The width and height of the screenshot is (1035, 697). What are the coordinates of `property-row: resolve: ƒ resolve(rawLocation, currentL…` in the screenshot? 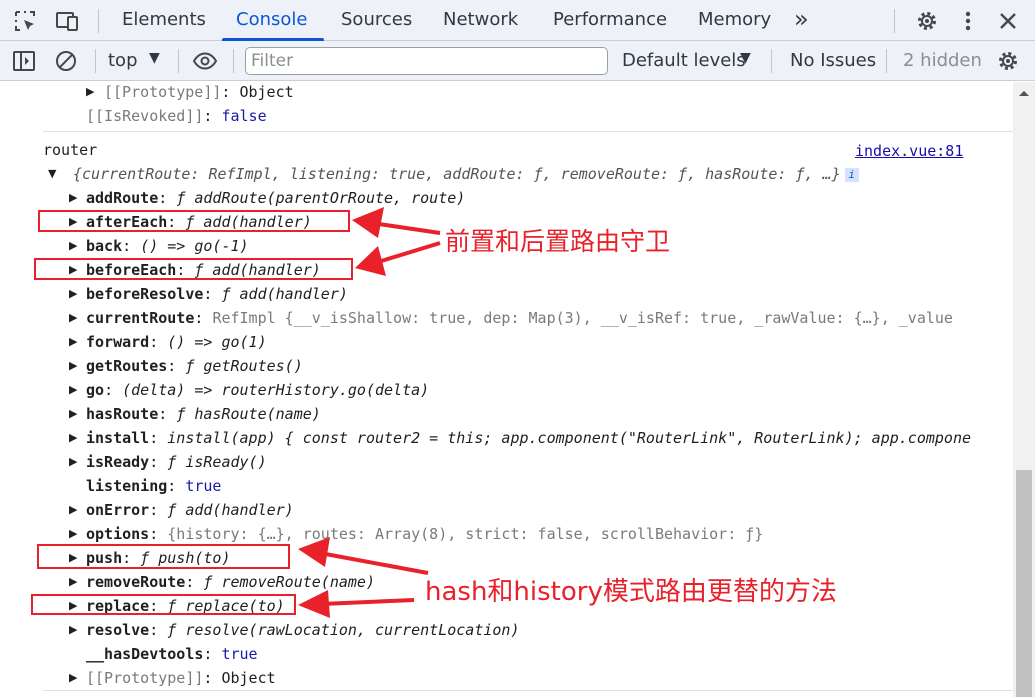 It's located at (302, 630).